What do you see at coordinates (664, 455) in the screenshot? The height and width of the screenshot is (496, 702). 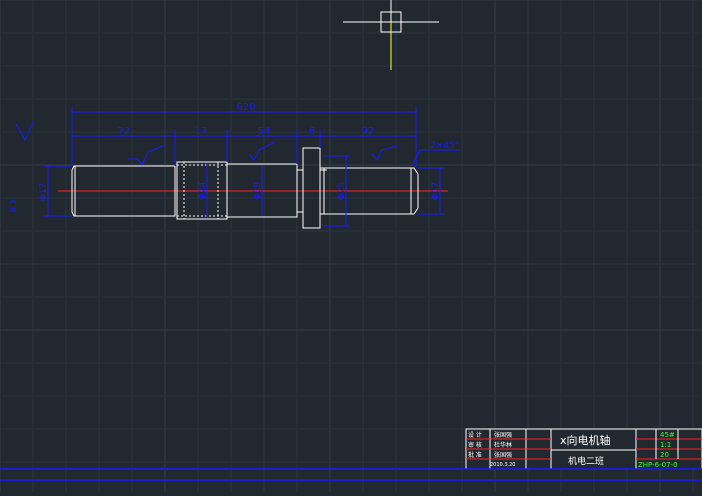 I see `sheet-value: 20` at bounding box center [664, 455].